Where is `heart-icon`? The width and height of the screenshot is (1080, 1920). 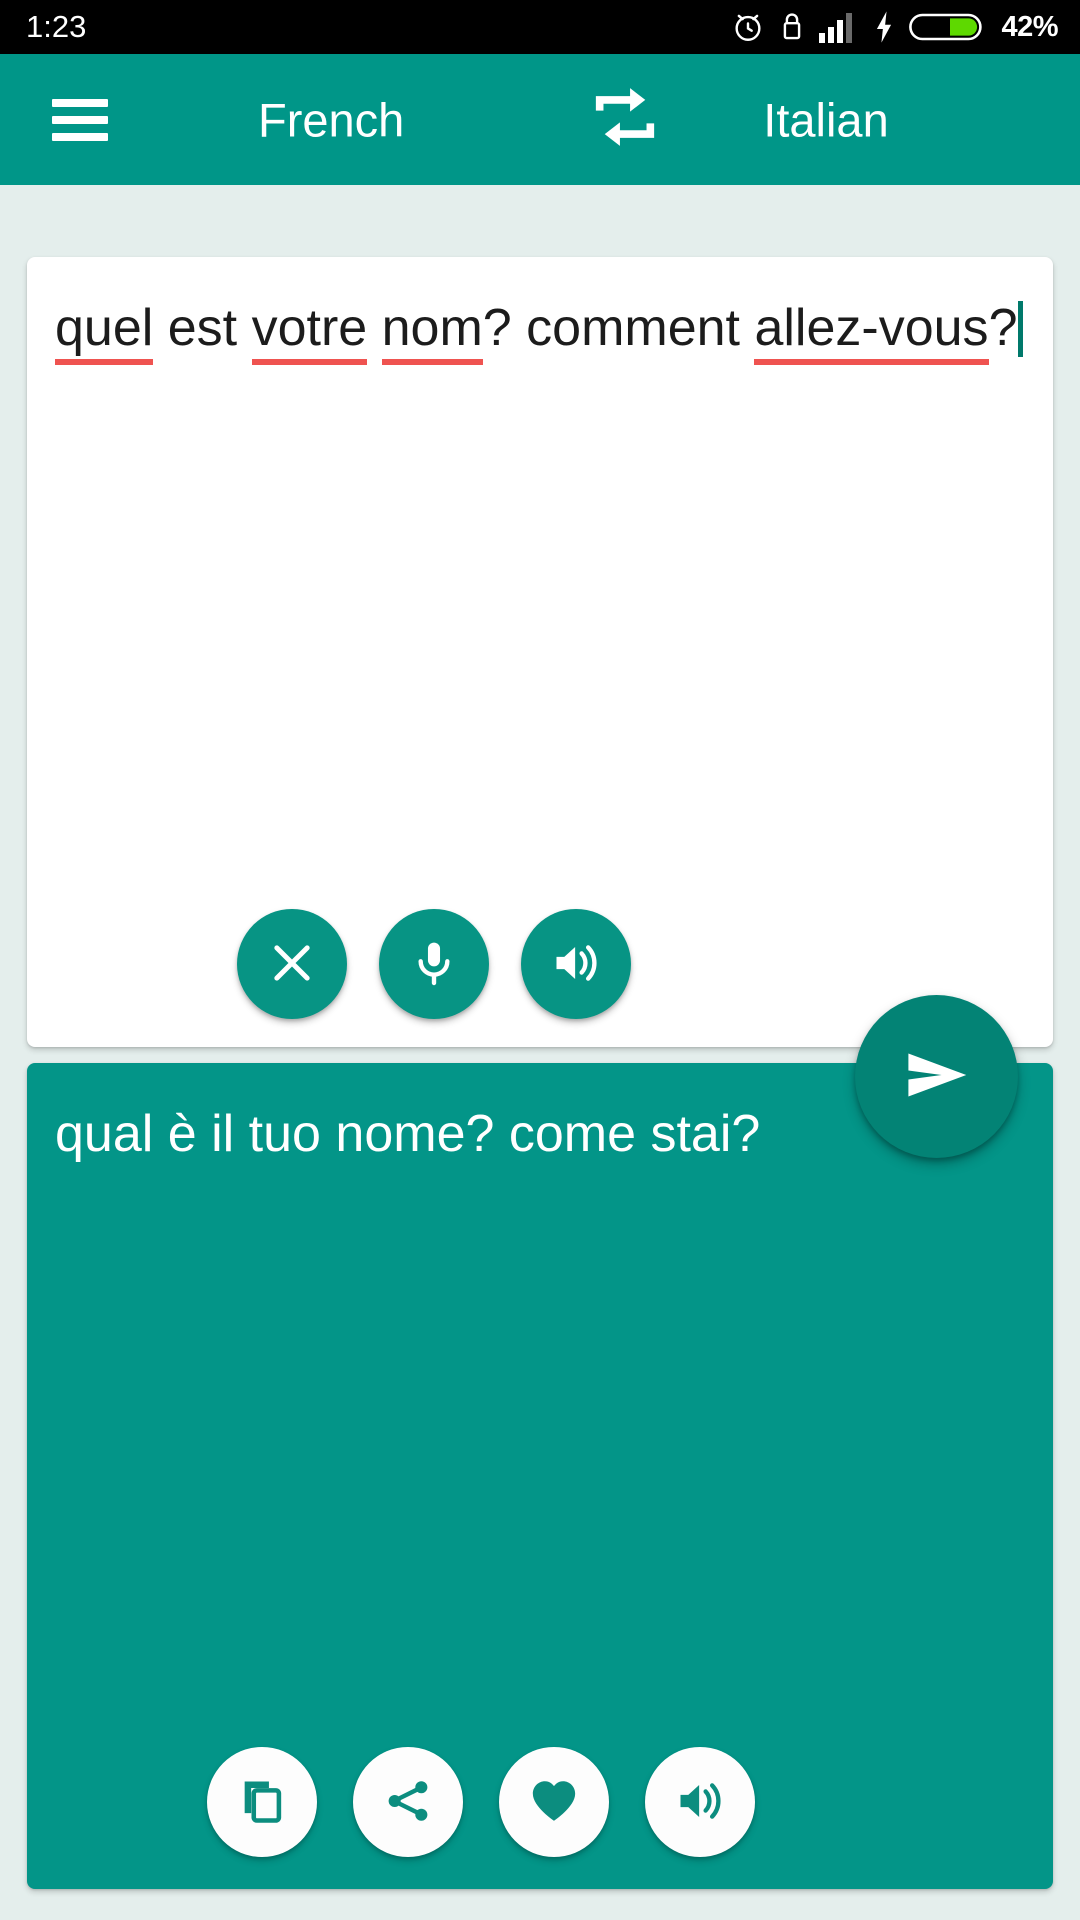 heart-icon is located at coordinates (554, 1802).